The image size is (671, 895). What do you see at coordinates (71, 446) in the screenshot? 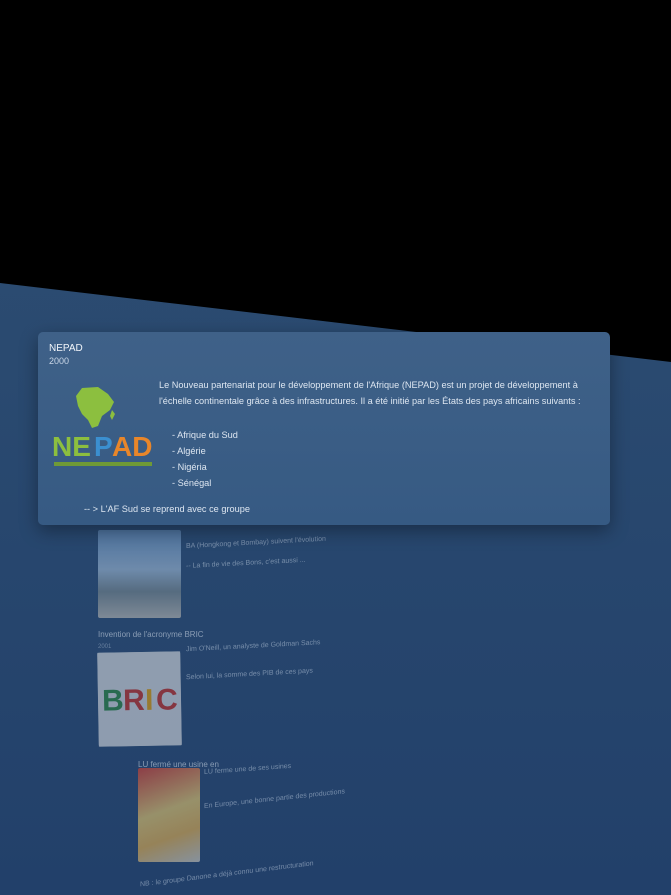
I see `svg-text: NE` at bounding box center [71, 446].